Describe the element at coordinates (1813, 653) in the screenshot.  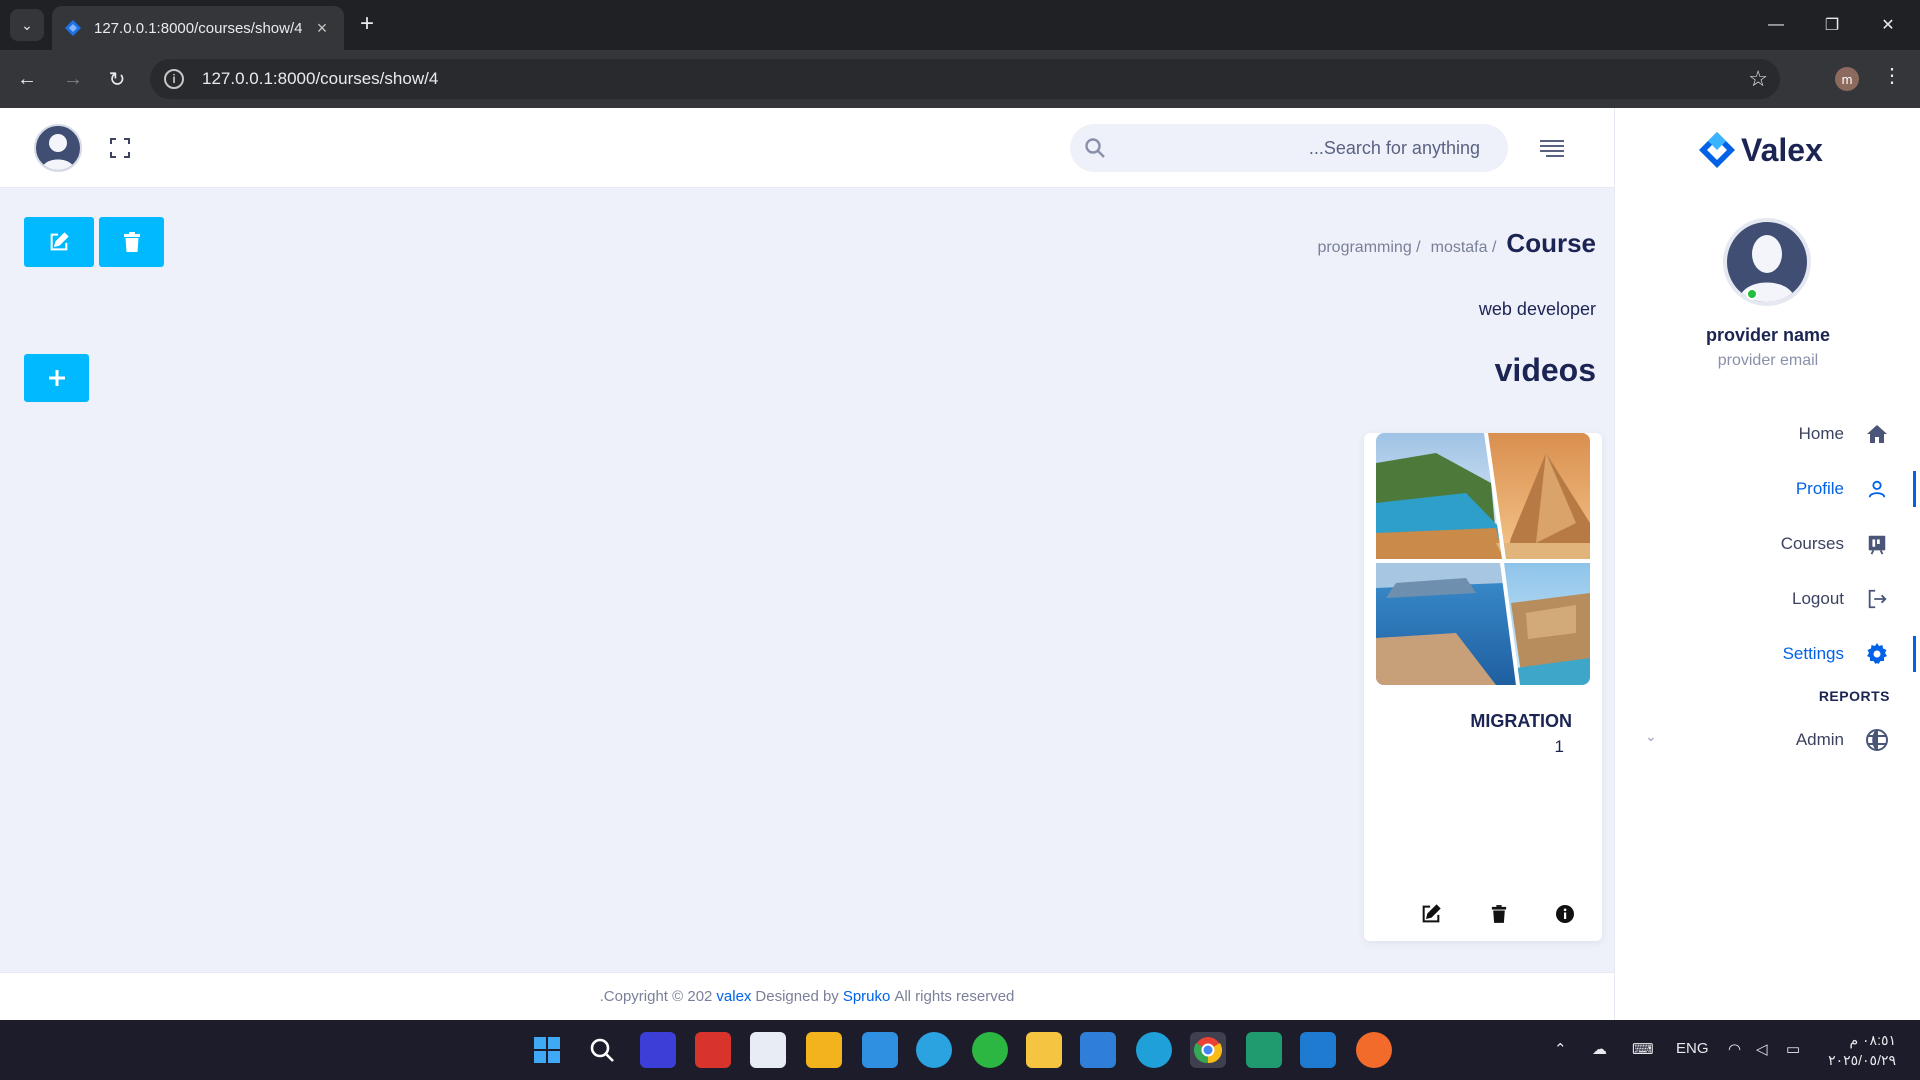
I see `sidebar-item-label: Settings` at that location.